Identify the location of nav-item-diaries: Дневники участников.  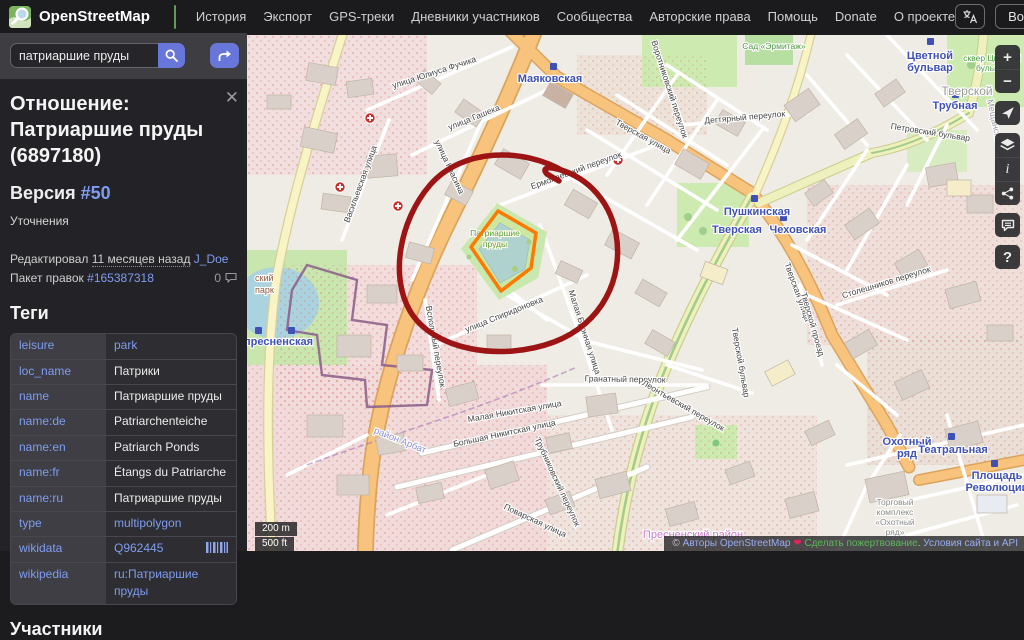
(475, 16).